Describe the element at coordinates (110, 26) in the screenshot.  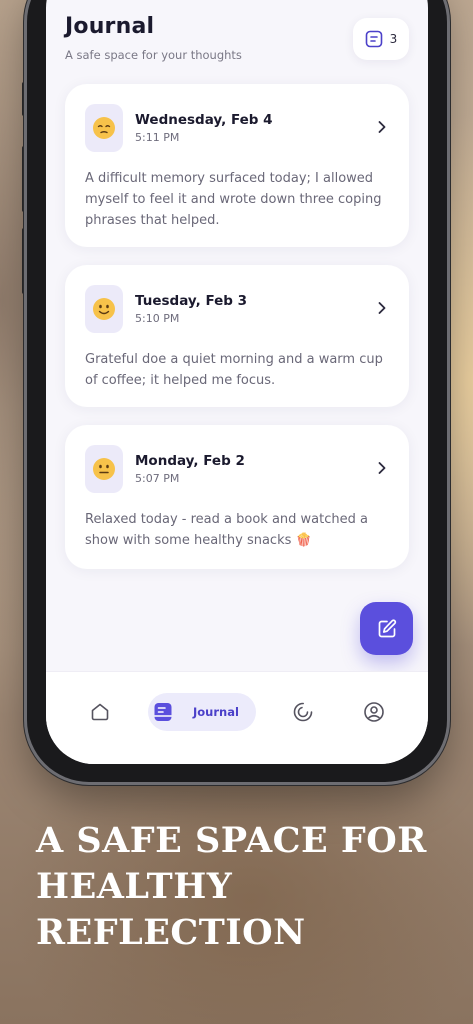
I see `page-title: Journal` at that location.